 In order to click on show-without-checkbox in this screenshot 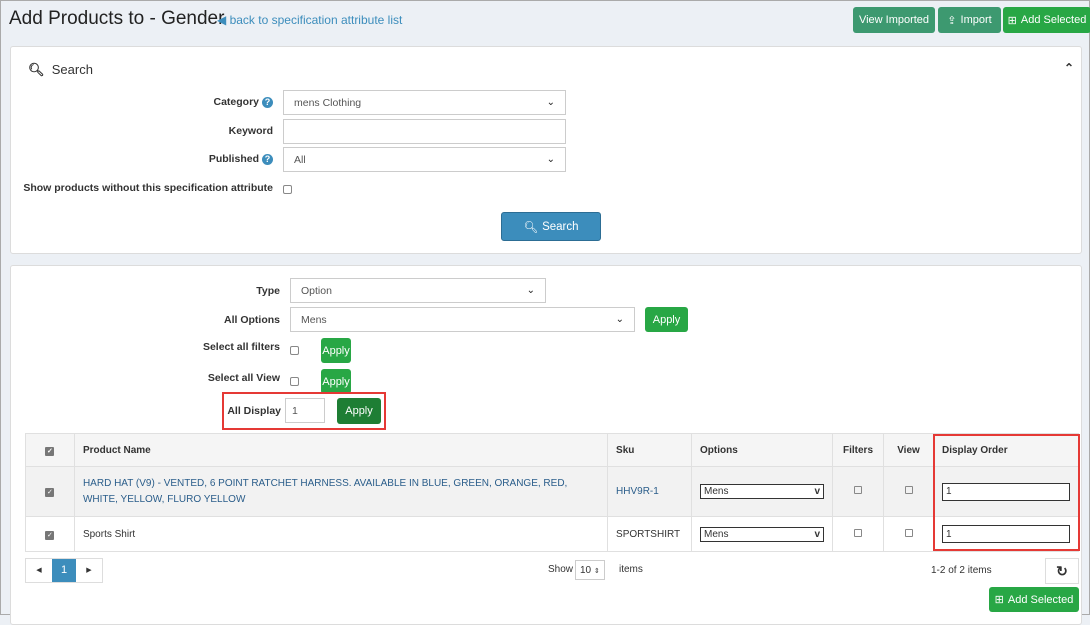, I will do `click(287, 189)`.